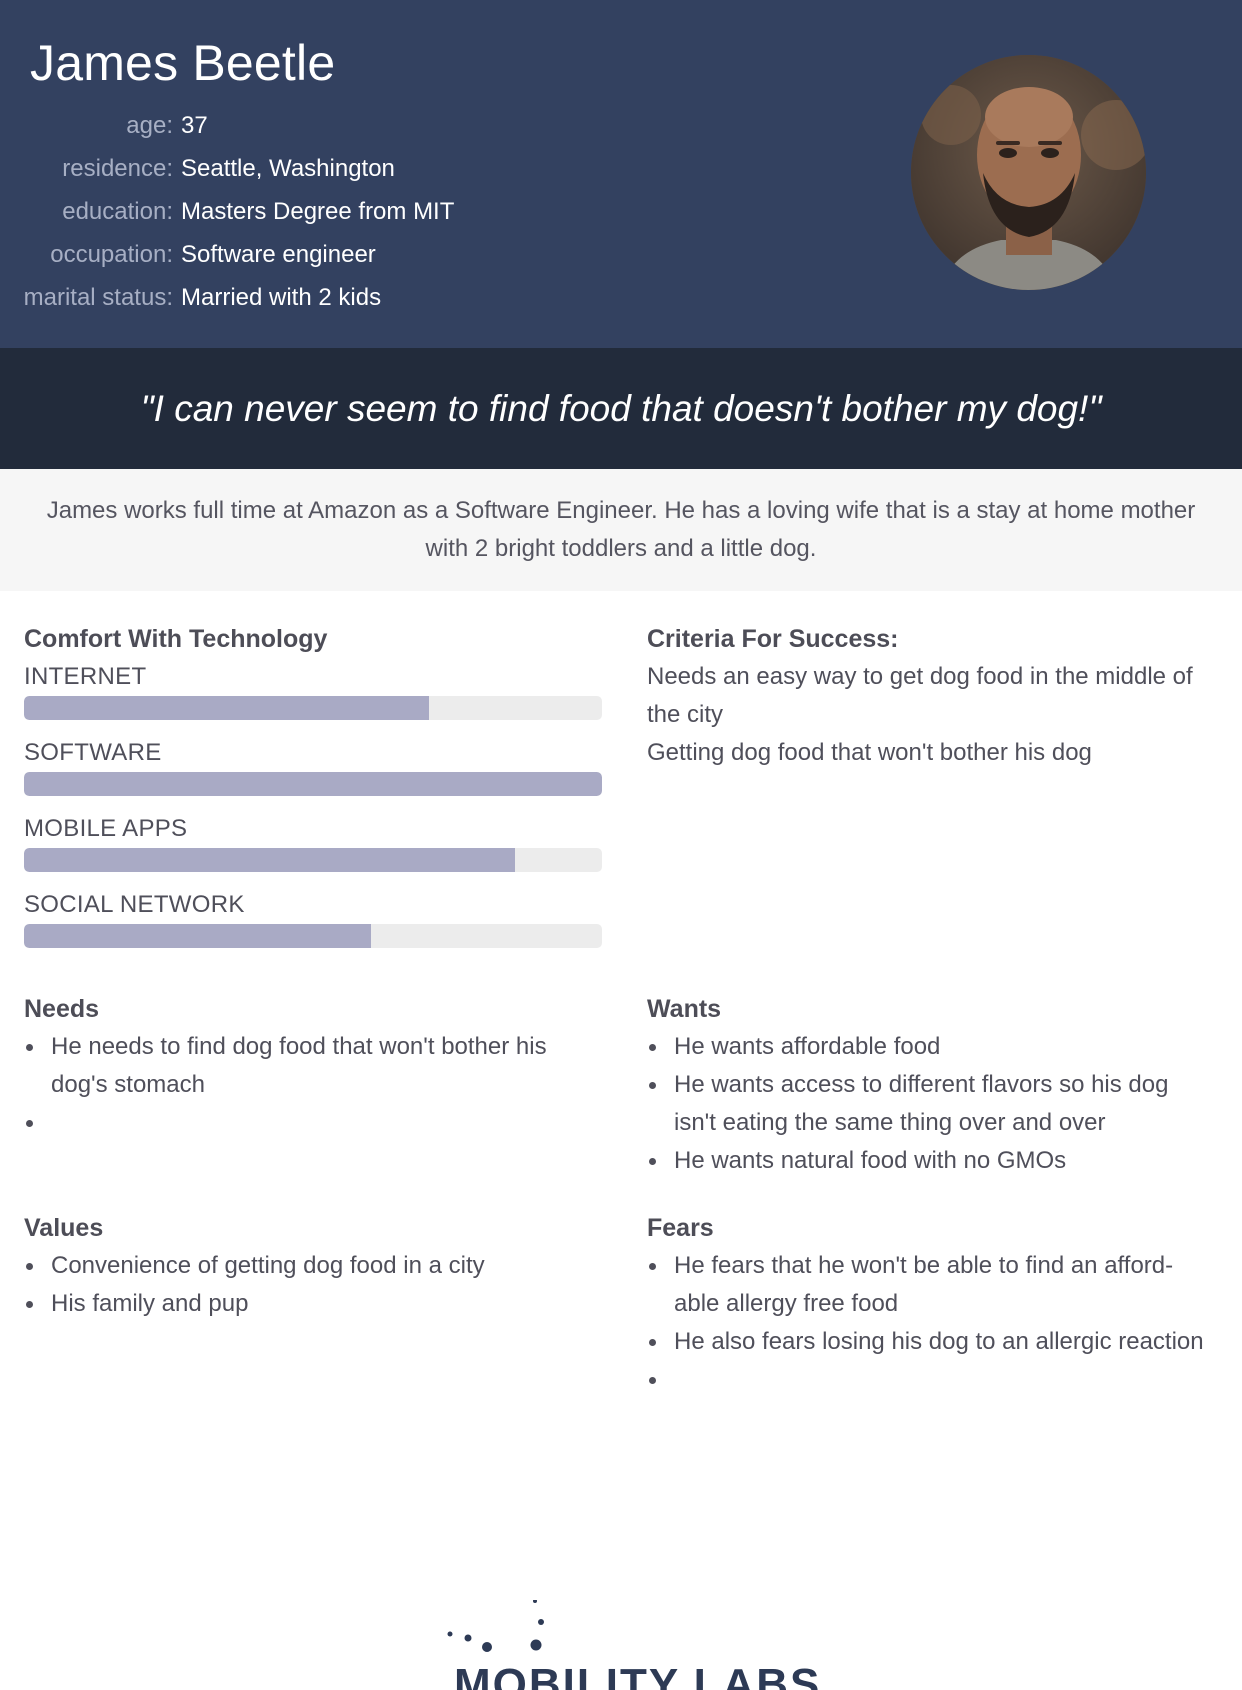 This screenshot has width=1242, height=1690. I want to click on mobility-labs-logo: MOBILITY LABS, so click(630, 1645).